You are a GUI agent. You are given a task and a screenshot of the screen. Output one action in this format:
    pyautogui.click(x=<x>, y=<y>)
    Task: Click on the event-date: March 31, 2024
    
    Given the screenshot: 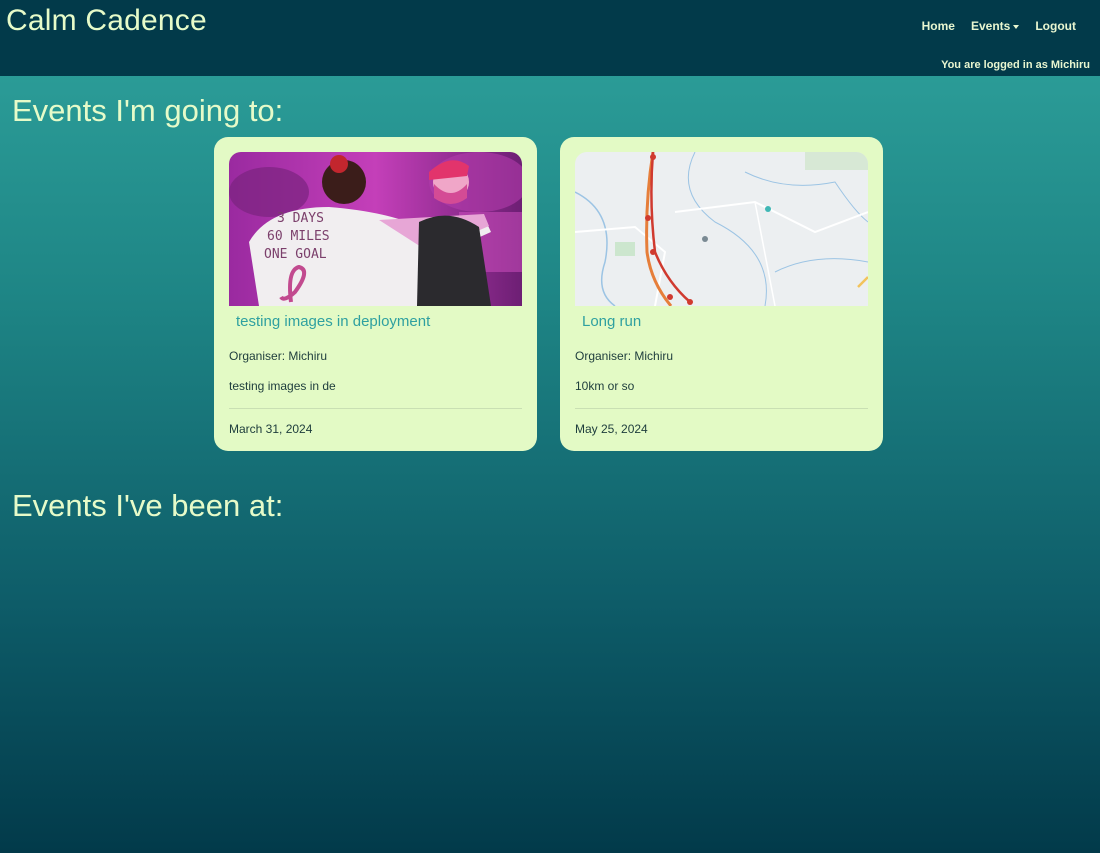 What is the action you would take?
    pyautogui.click(x=271, y=429)
    